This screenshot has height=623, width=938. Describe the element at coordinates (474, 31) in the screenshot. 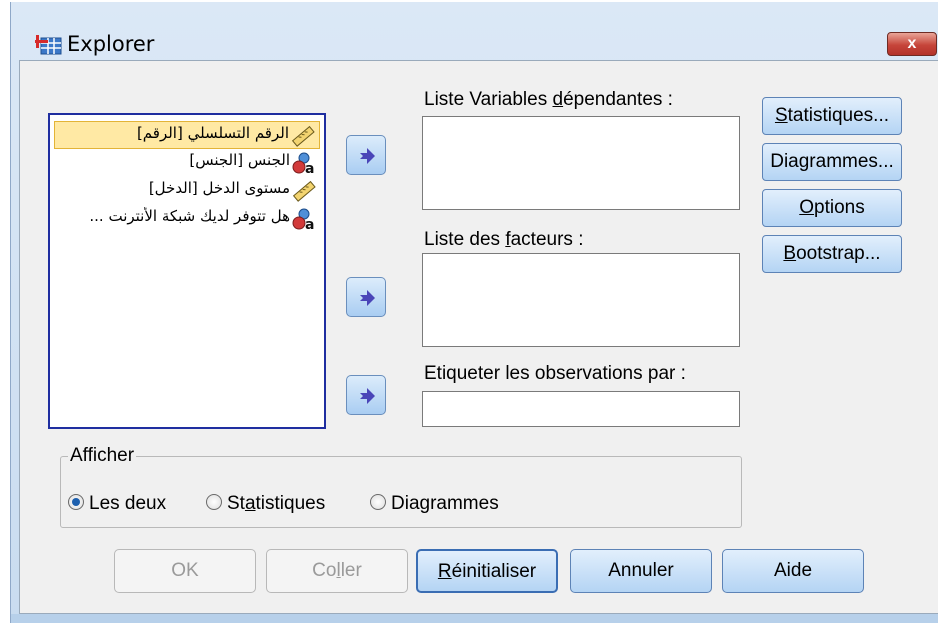

I see `title-bar: Explorer x` at that location.